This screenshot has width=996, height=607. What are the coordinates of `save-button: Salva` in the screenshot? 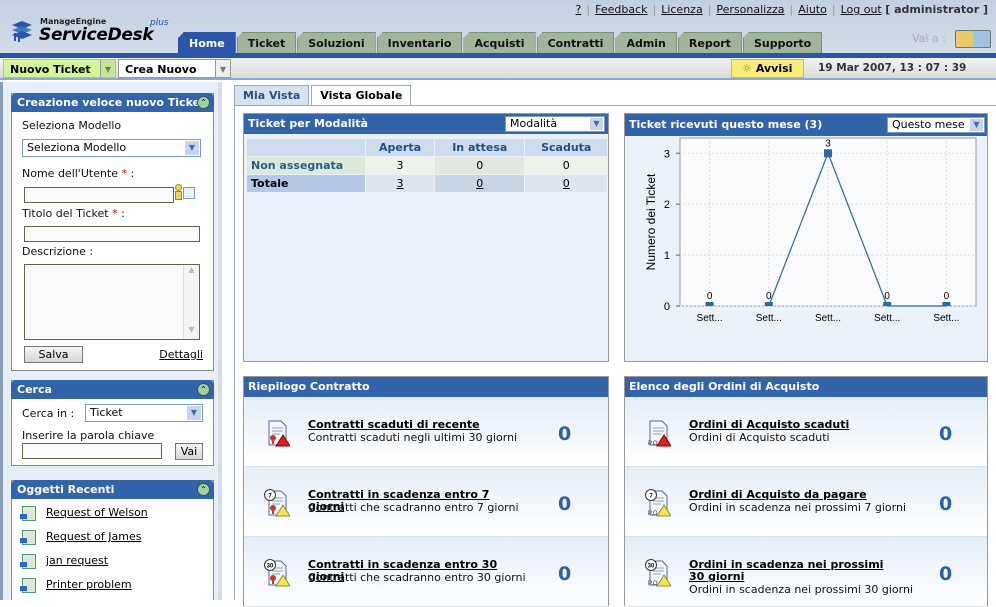 It's located at (53, 354).